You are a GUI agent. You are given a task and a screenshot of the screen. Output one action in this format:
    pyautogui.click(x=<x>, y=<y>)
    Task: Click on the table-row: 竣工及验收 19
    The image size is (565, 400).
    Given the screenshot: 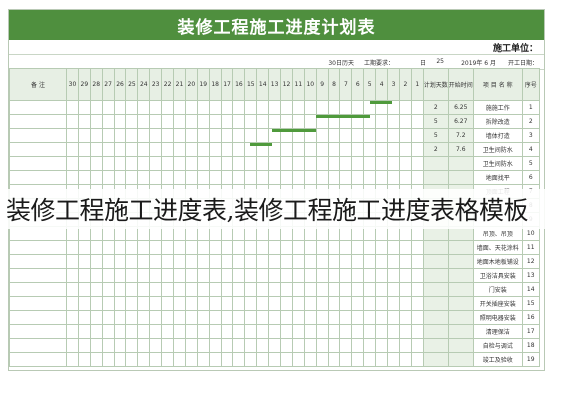 What is the action you would take?
    pyautogui.click(x=274, y=359)
    